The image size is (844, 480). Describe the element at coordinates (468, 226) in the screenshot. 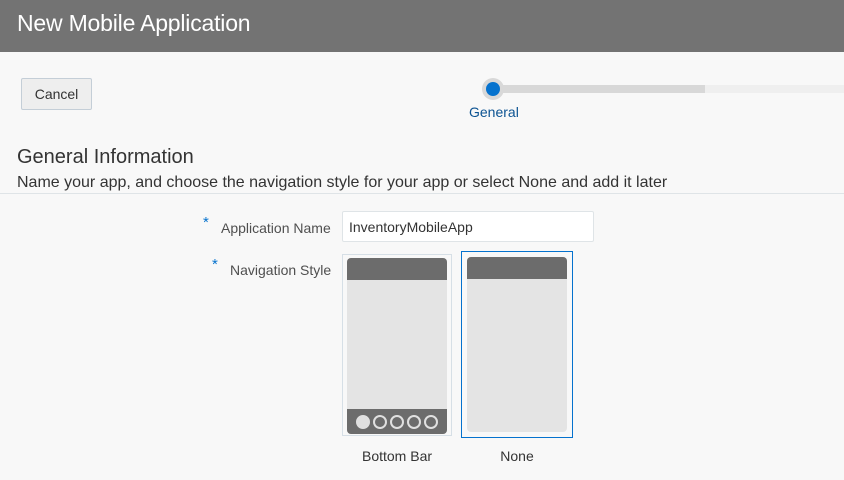

I see `application-name-input` at that location.